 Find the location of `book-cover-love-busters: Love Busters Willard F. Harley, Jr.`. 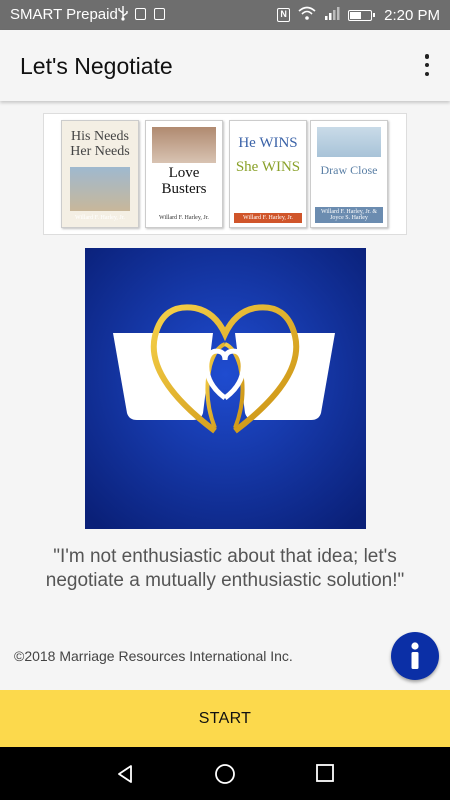

book-cover-love-busters: Love Busters Willard F. Harley, Jr. is located at coordinates (184, 174).